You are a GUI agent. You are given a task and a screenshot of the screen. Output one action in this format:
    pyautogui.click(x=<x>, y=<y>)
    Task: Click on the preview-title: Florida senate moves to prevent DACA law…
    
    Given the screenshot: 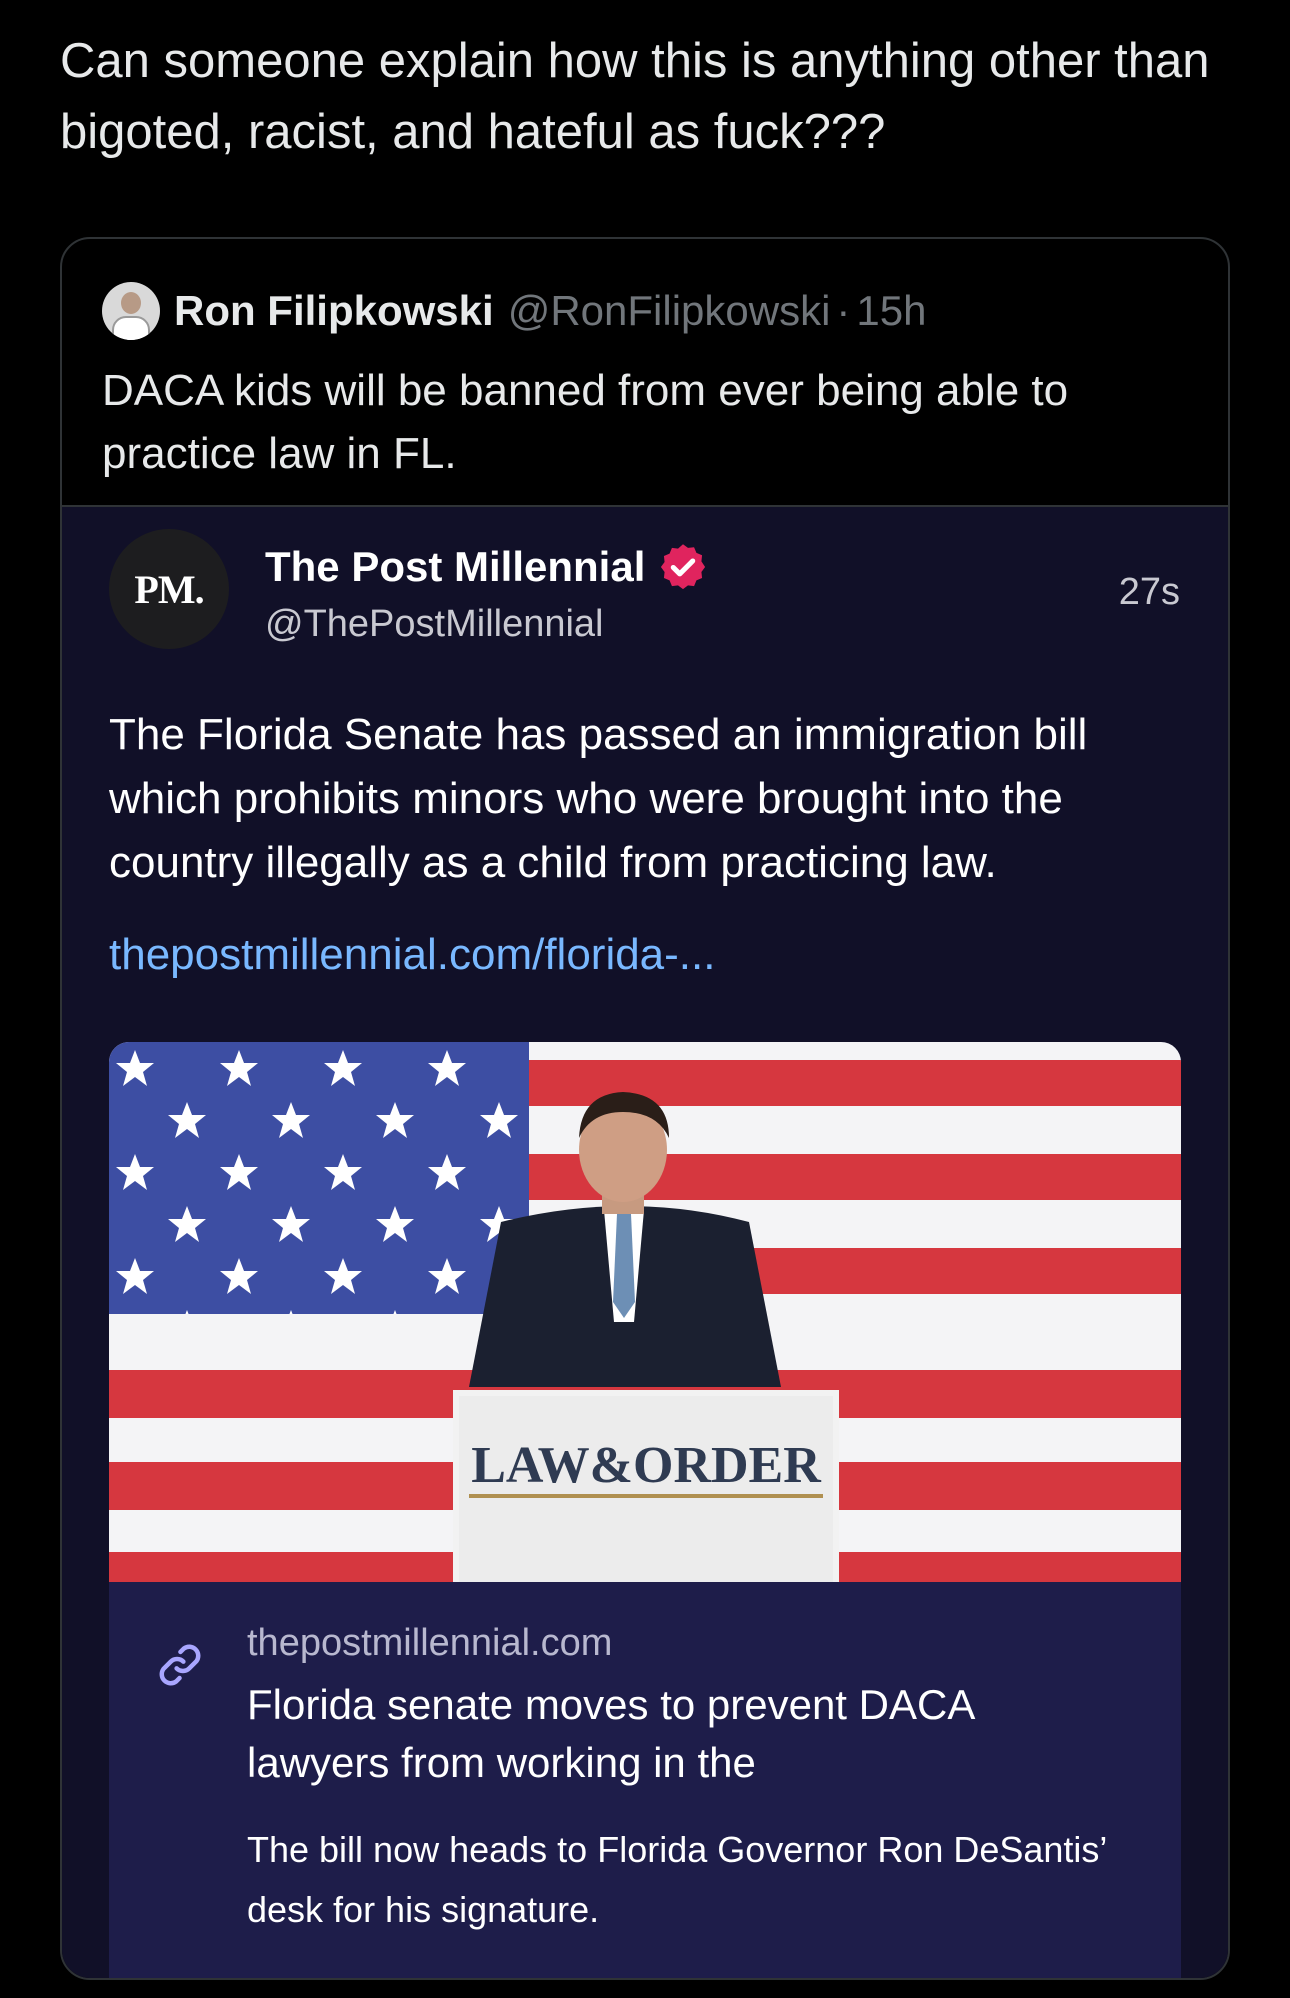 What is the action you would take?
    pyautogui.click(x=687, y=1734)
    